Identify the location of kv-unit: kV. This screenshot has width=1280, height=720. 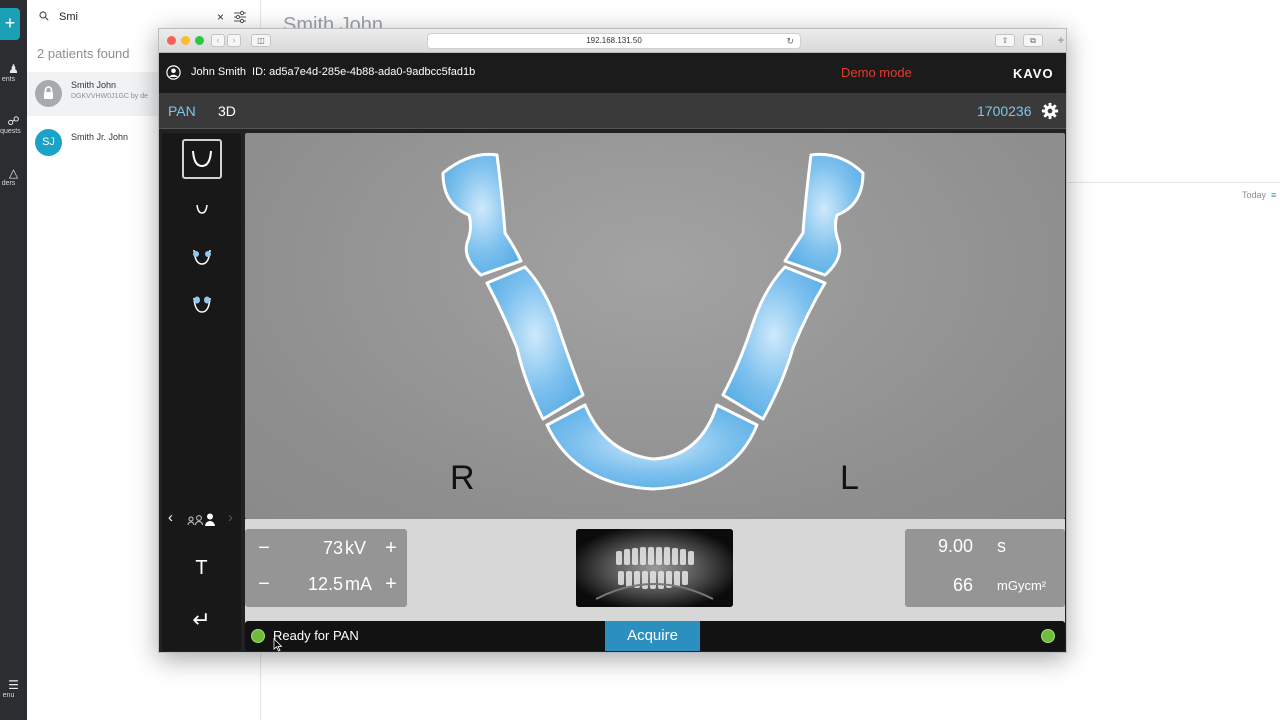
(356, 548).